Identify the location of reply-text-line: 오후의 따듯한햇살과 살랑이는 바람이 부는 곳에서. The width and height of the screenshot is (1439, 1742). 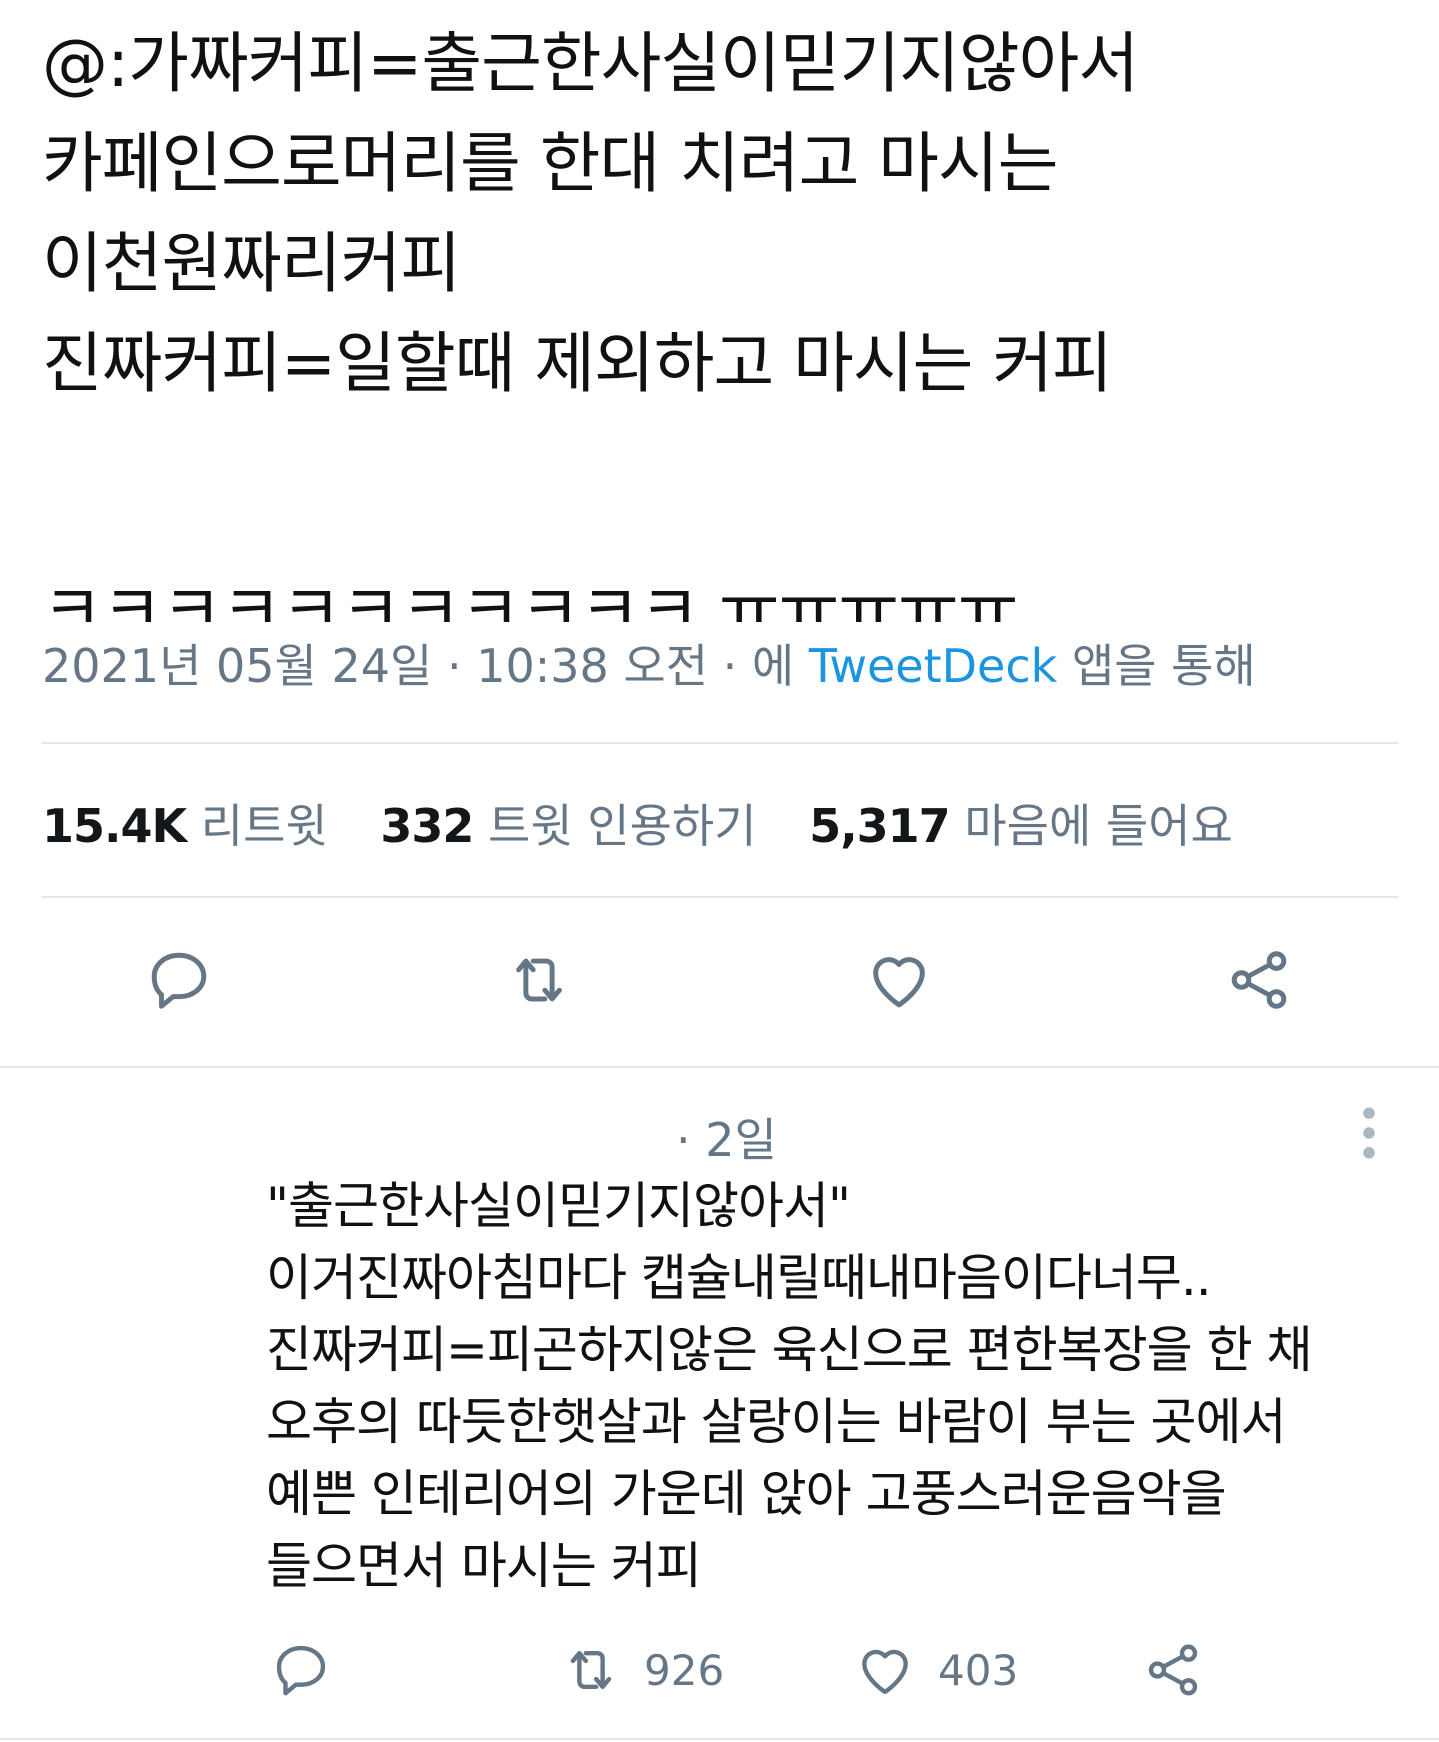
(776, 1422).